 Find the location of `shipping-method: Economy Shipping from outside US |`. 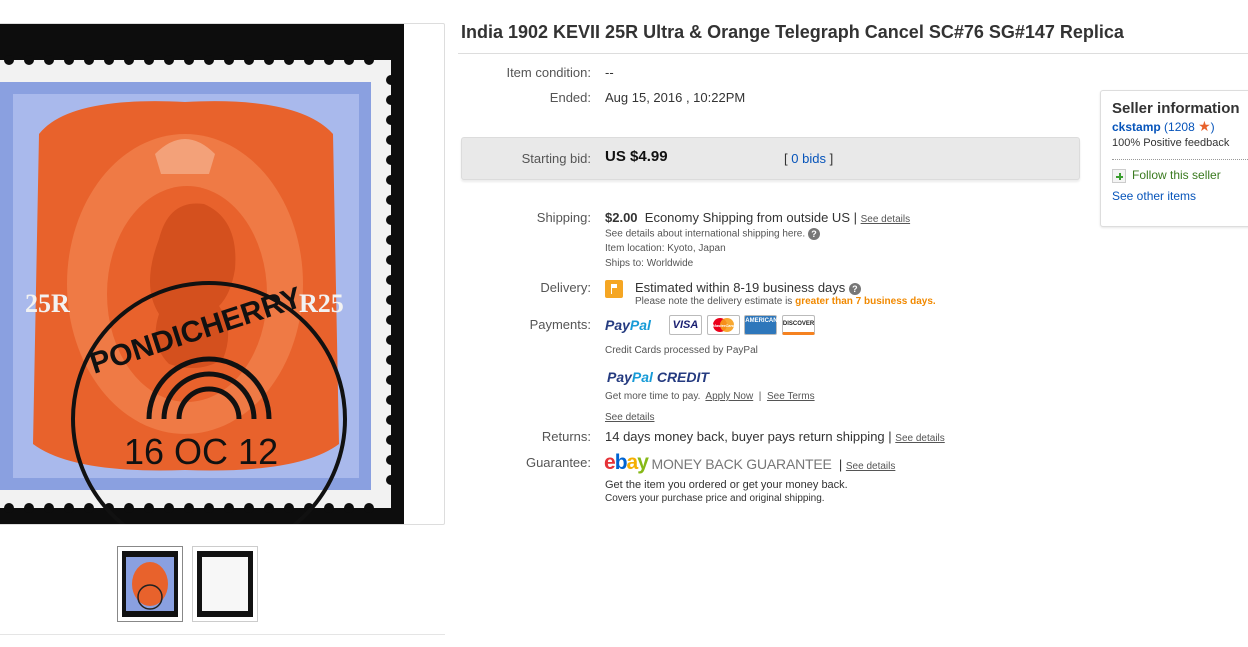

shipping-method: Economy Shipping from outside US | is located at coordinates (750, 217).